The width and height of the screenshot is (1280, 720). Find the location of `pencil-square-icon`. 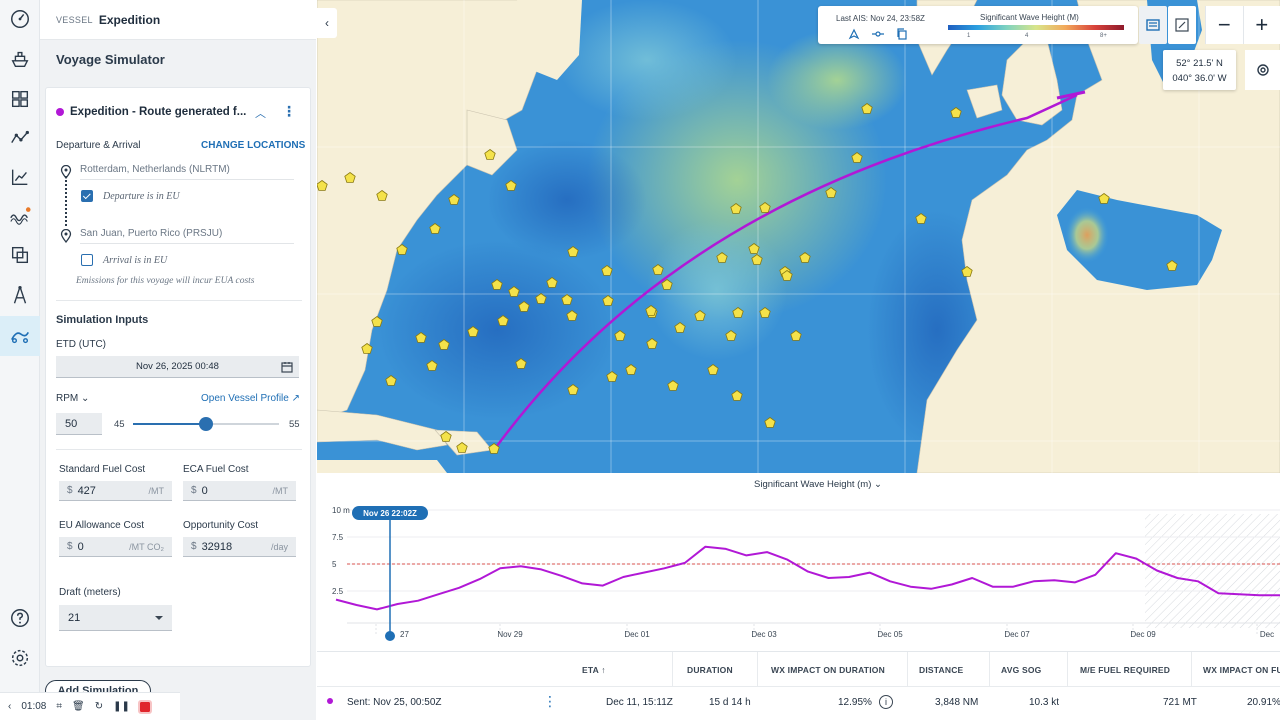

pencil-square-icon is located at coordinates (1182, 25).